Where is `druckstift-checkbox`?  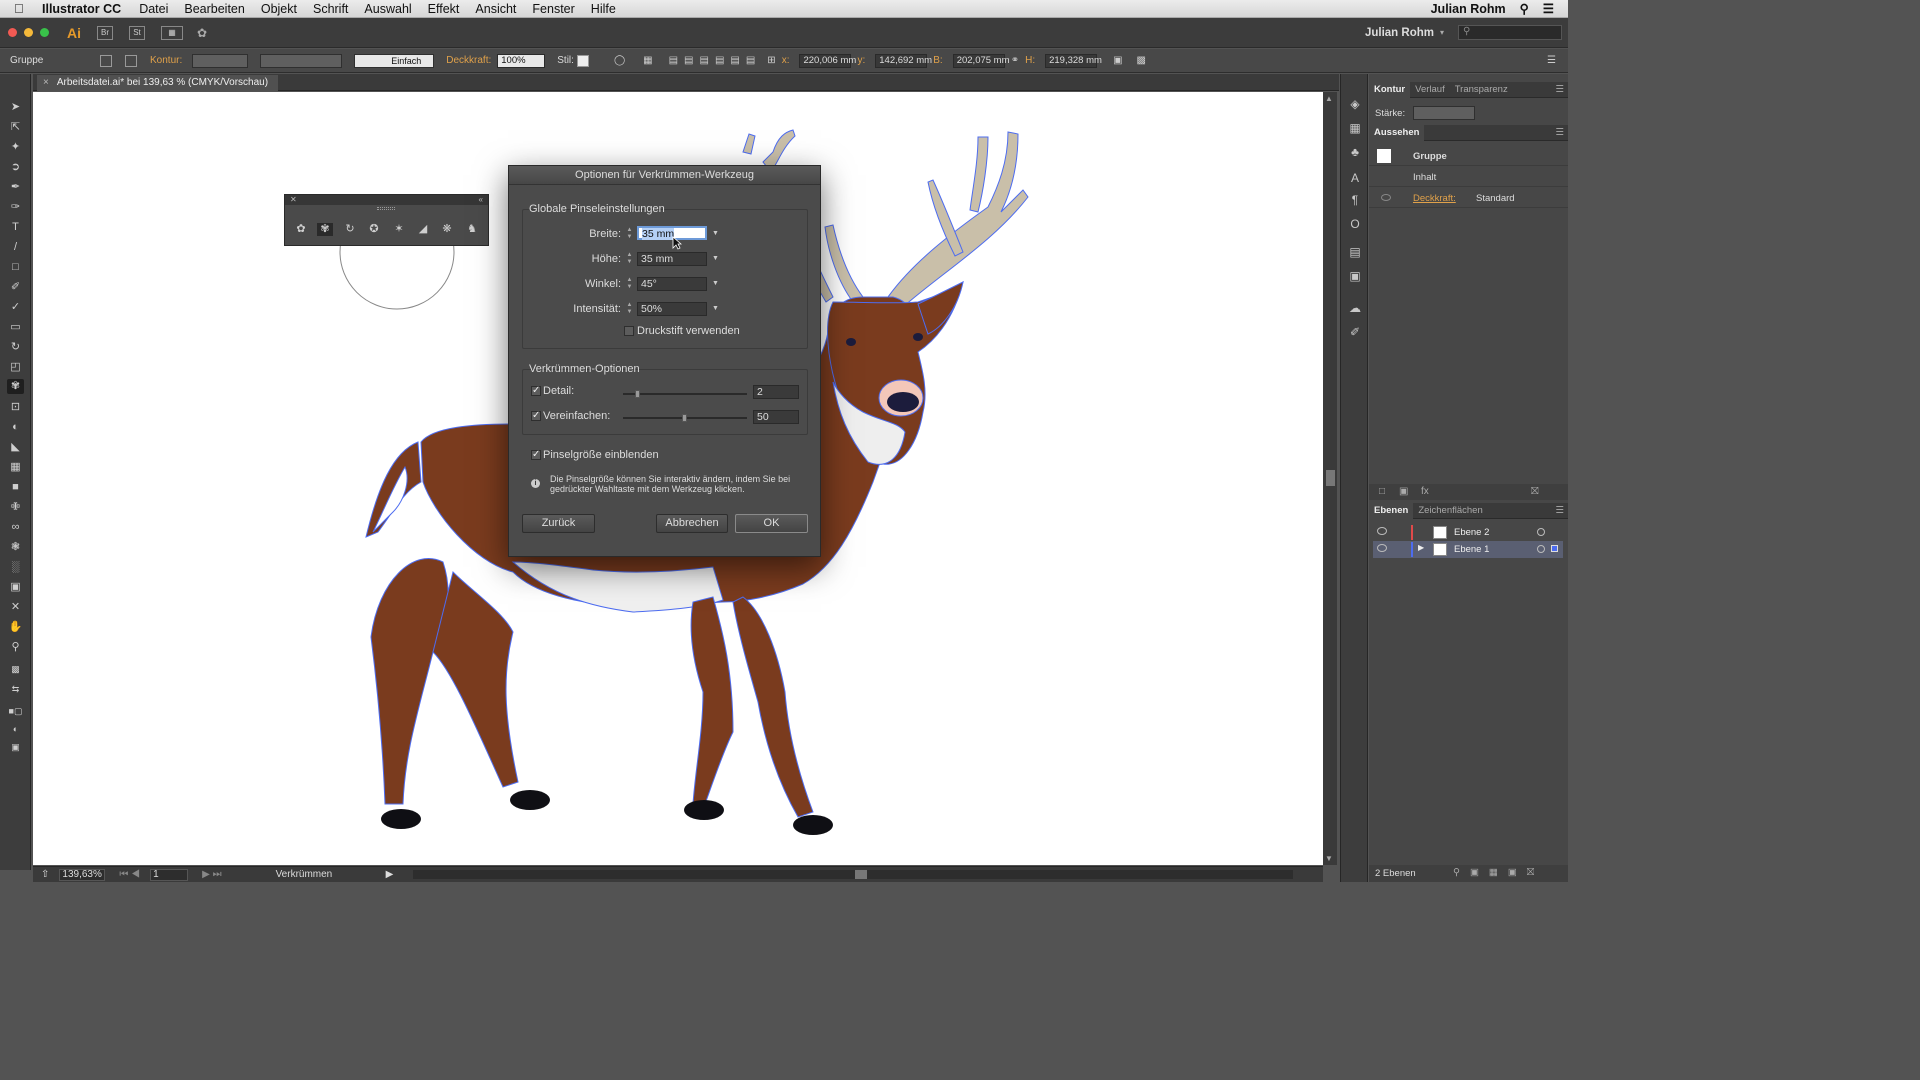
druckstift-checkbox is located at coordinates (629, 331).